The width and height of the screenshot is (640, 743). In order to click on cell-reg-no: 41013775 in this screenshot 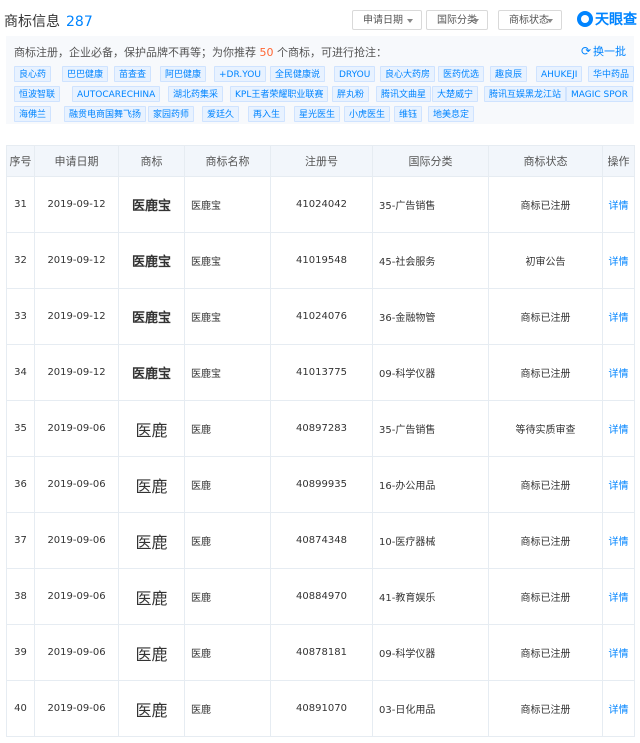, I will do `click(321, 372)`.